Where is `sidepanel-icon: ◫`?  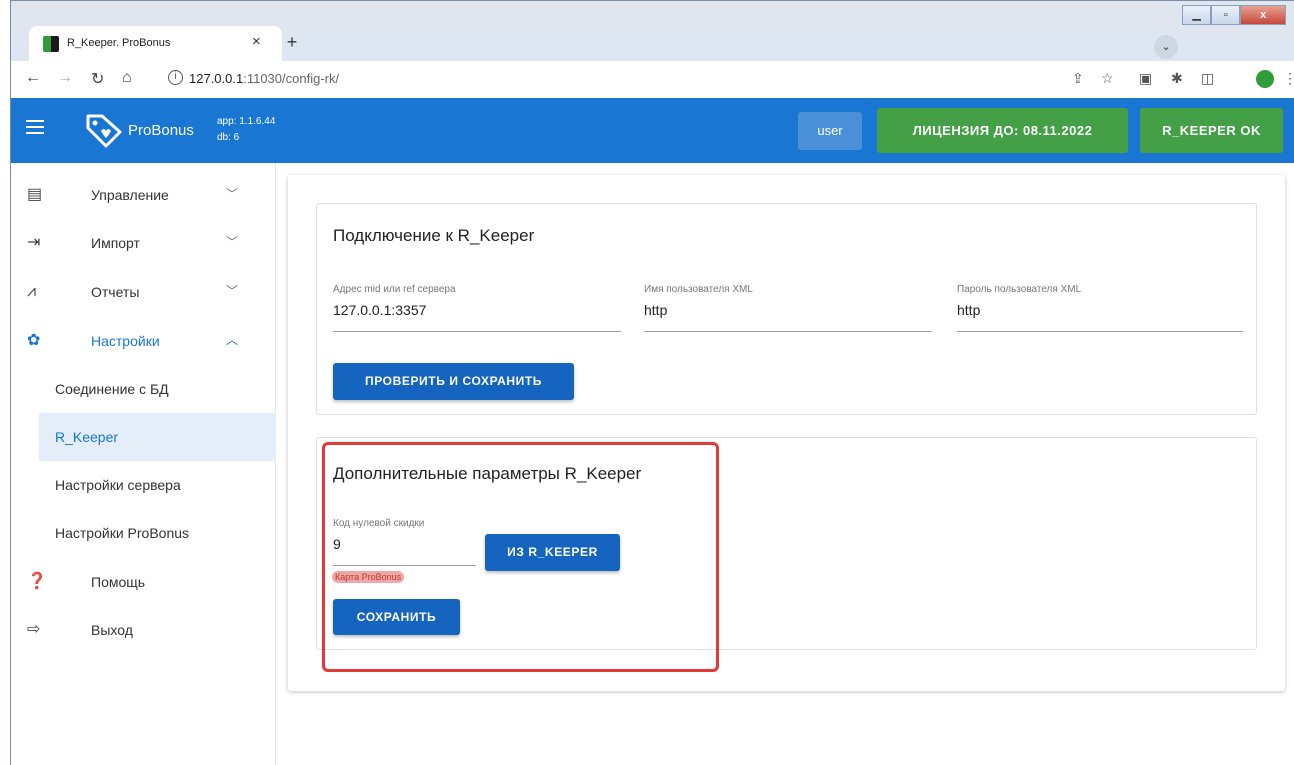
sidepanel-icon: ◫ is located at coordinates (1207, 78).